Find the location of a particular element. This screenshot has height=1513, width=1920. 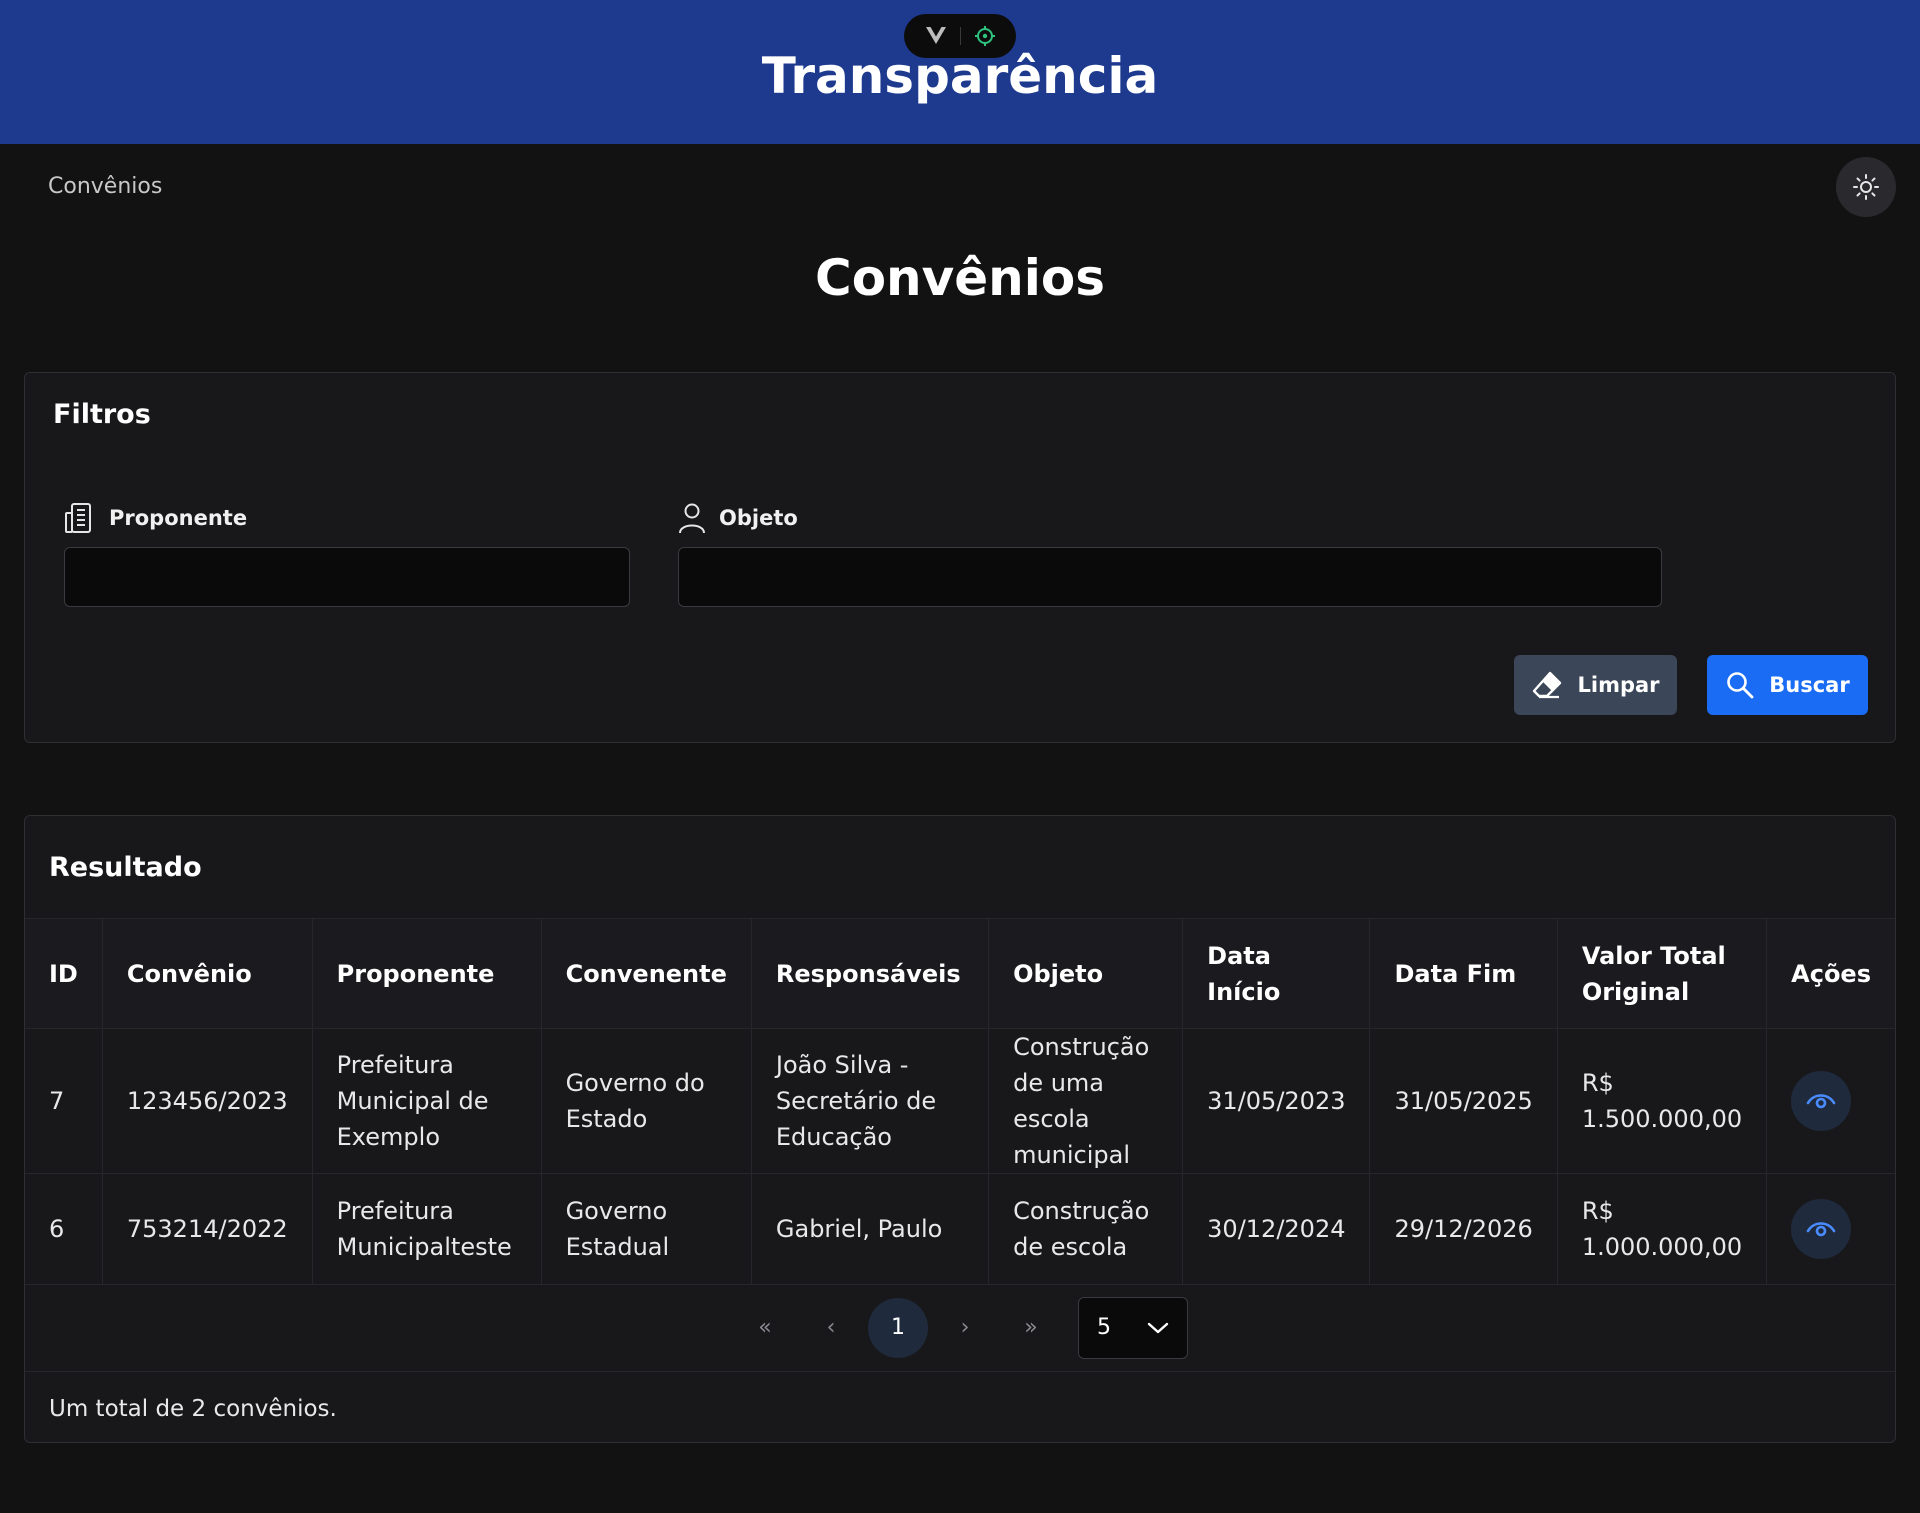

proponente-input is located at coordinates (347, 577).